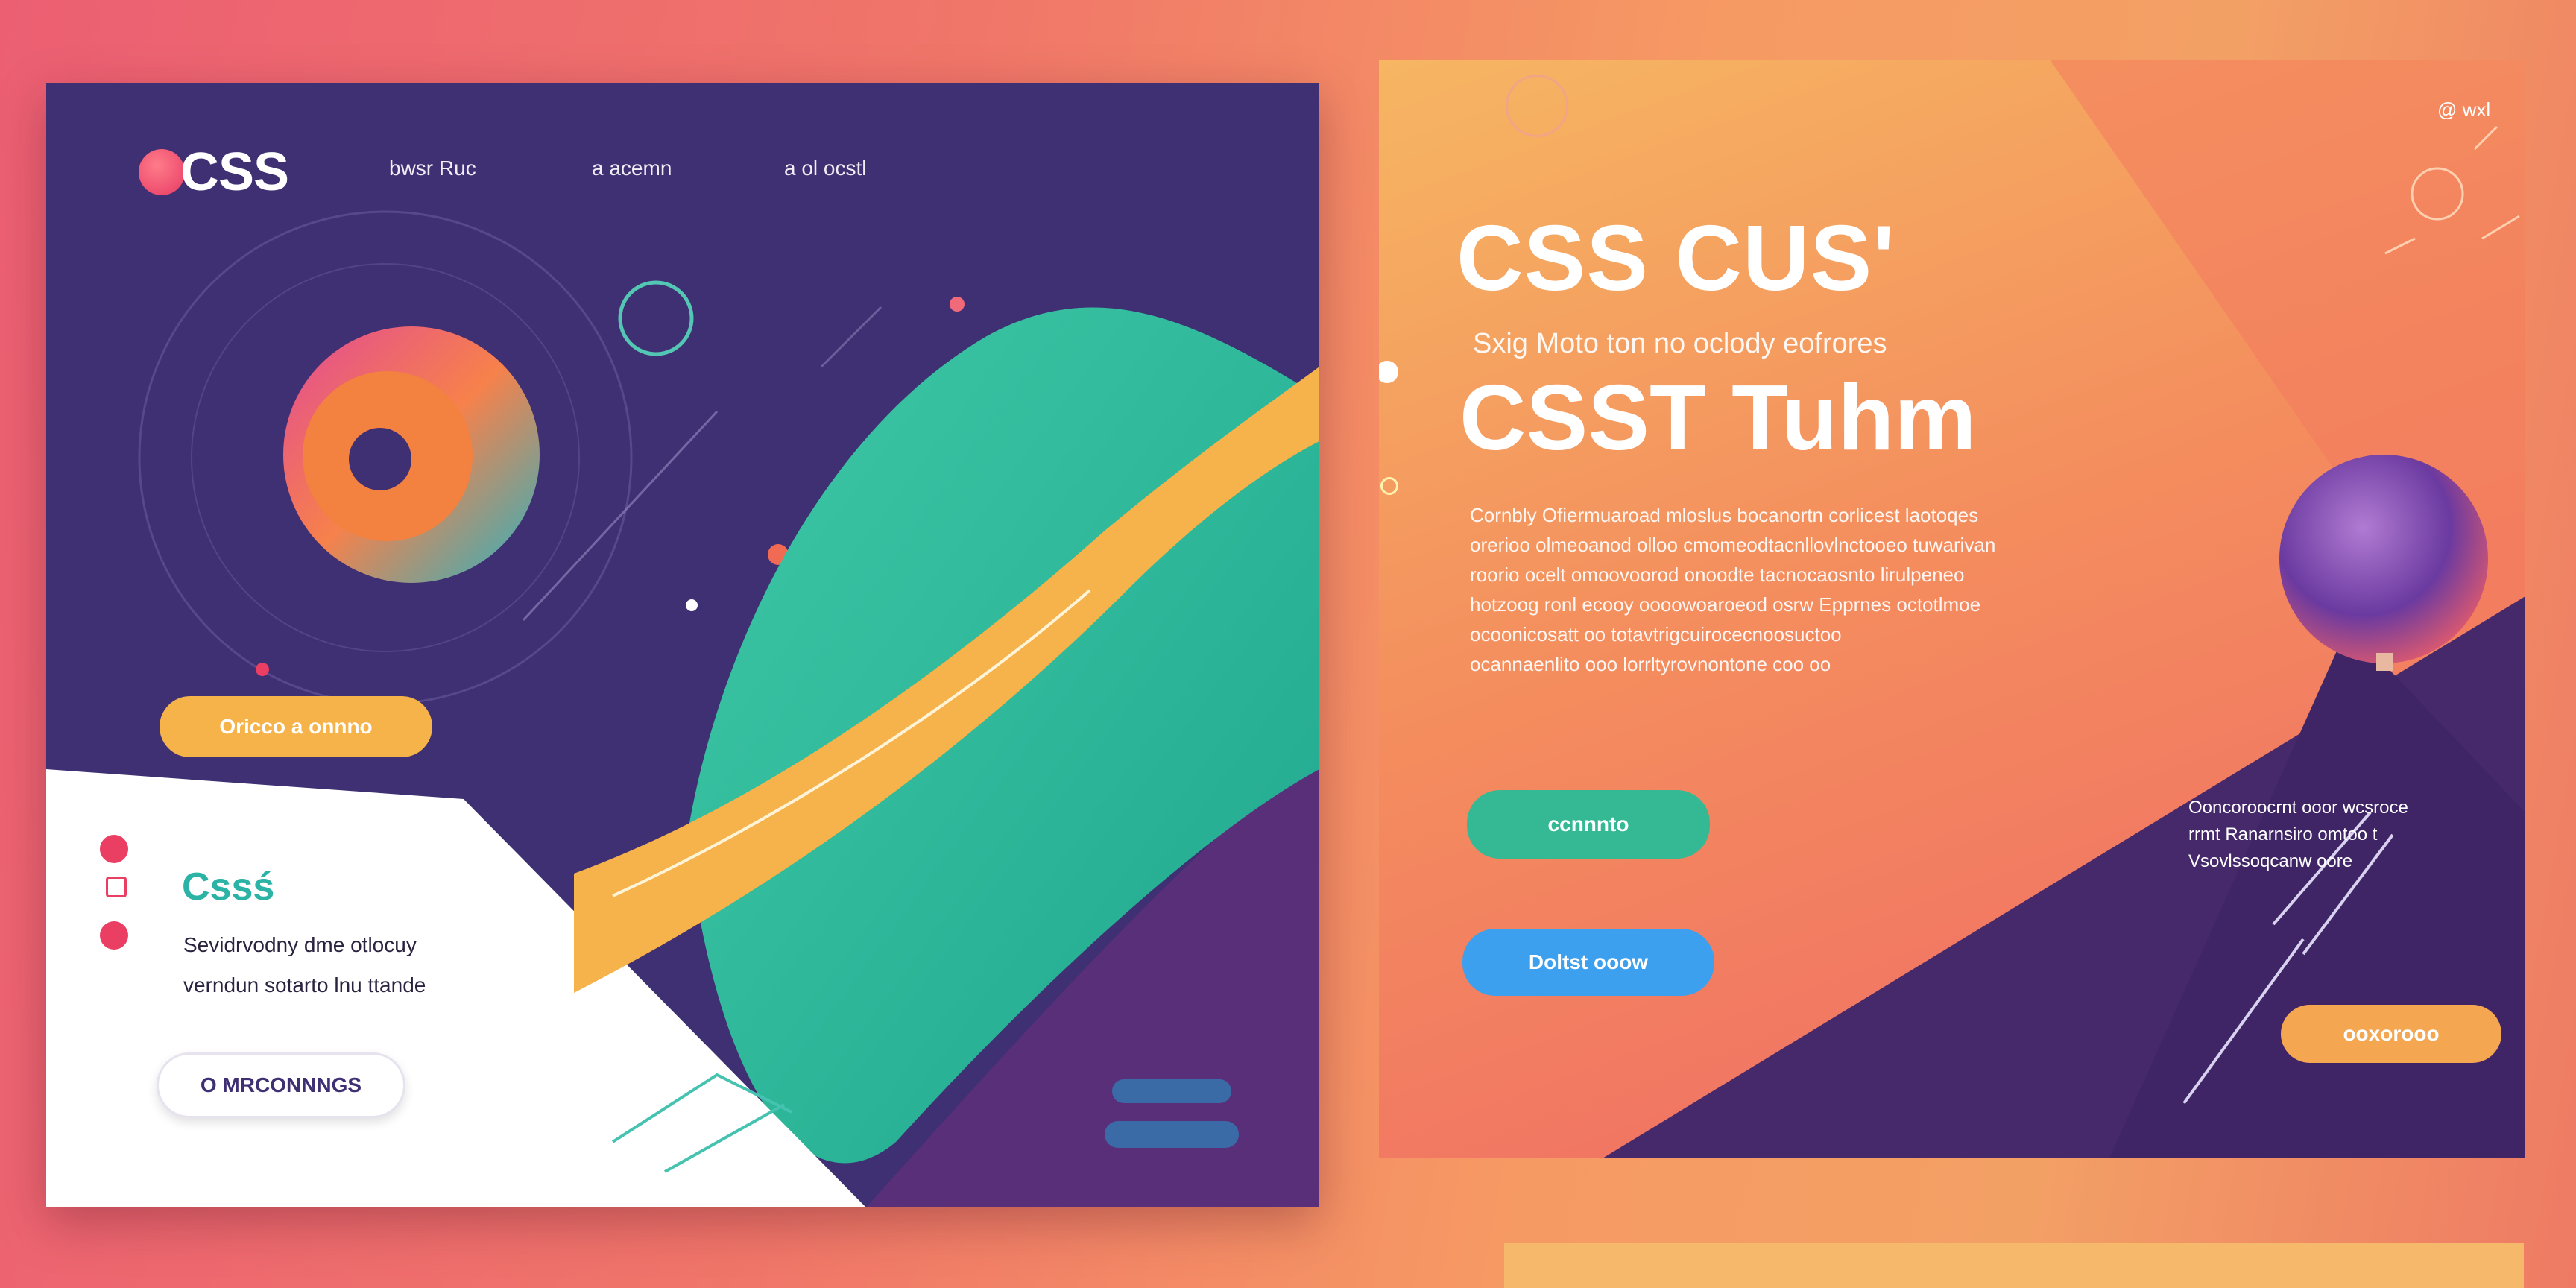 The width and height of the screenshot is (2576, 1288). I want to click on feature-title: Cssś, so click(228, 887).